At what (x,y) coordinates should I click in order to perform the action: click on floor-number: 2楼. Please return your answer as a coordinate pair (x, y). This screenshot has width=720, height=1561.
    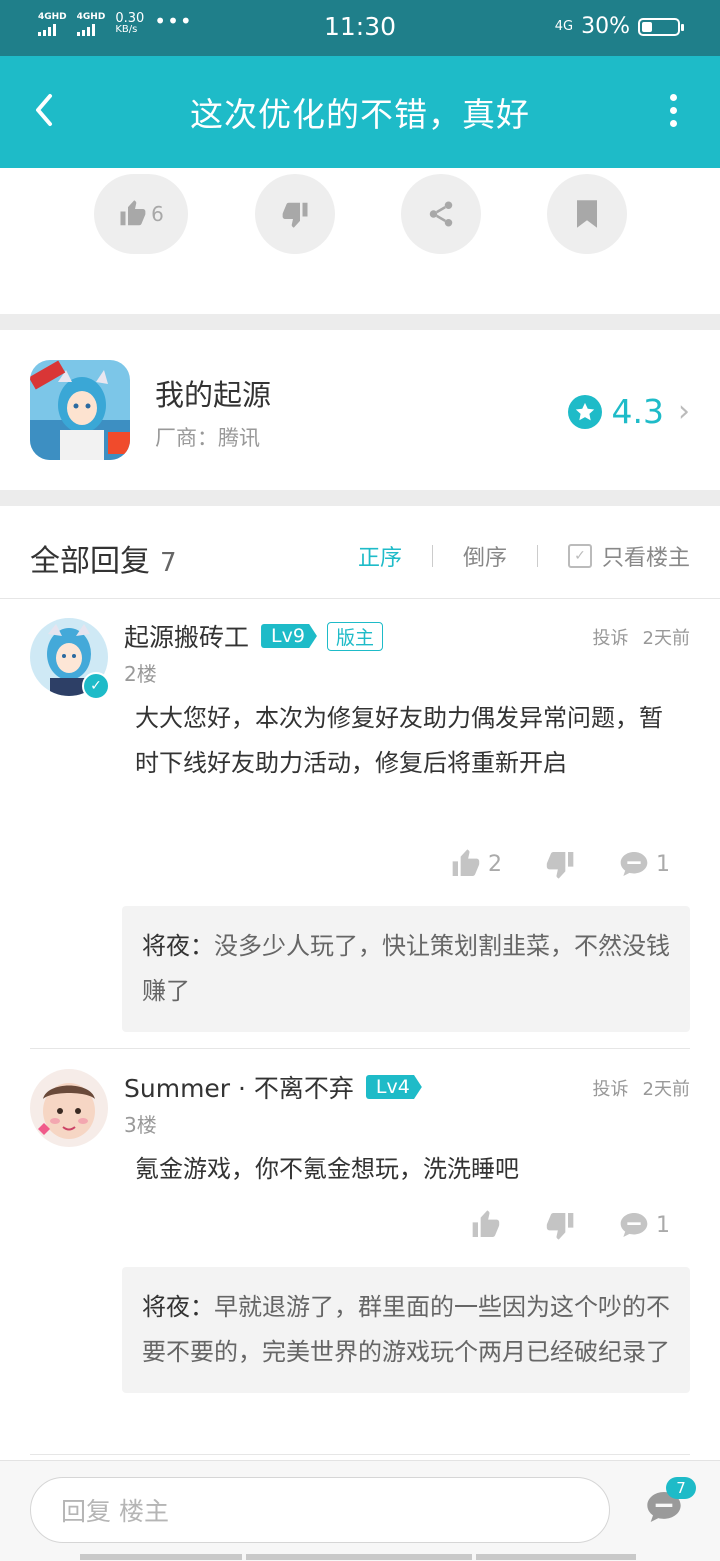
    Looking at the image, I should click on (140, 674).